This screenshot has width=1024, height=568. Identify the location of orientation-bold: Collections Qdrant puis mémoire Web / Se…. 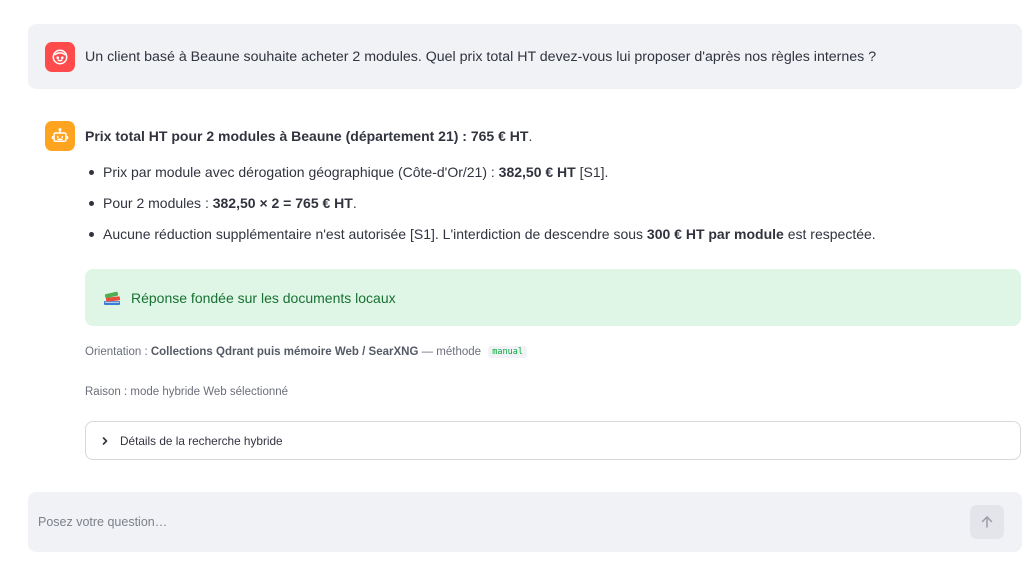
(284, 352).